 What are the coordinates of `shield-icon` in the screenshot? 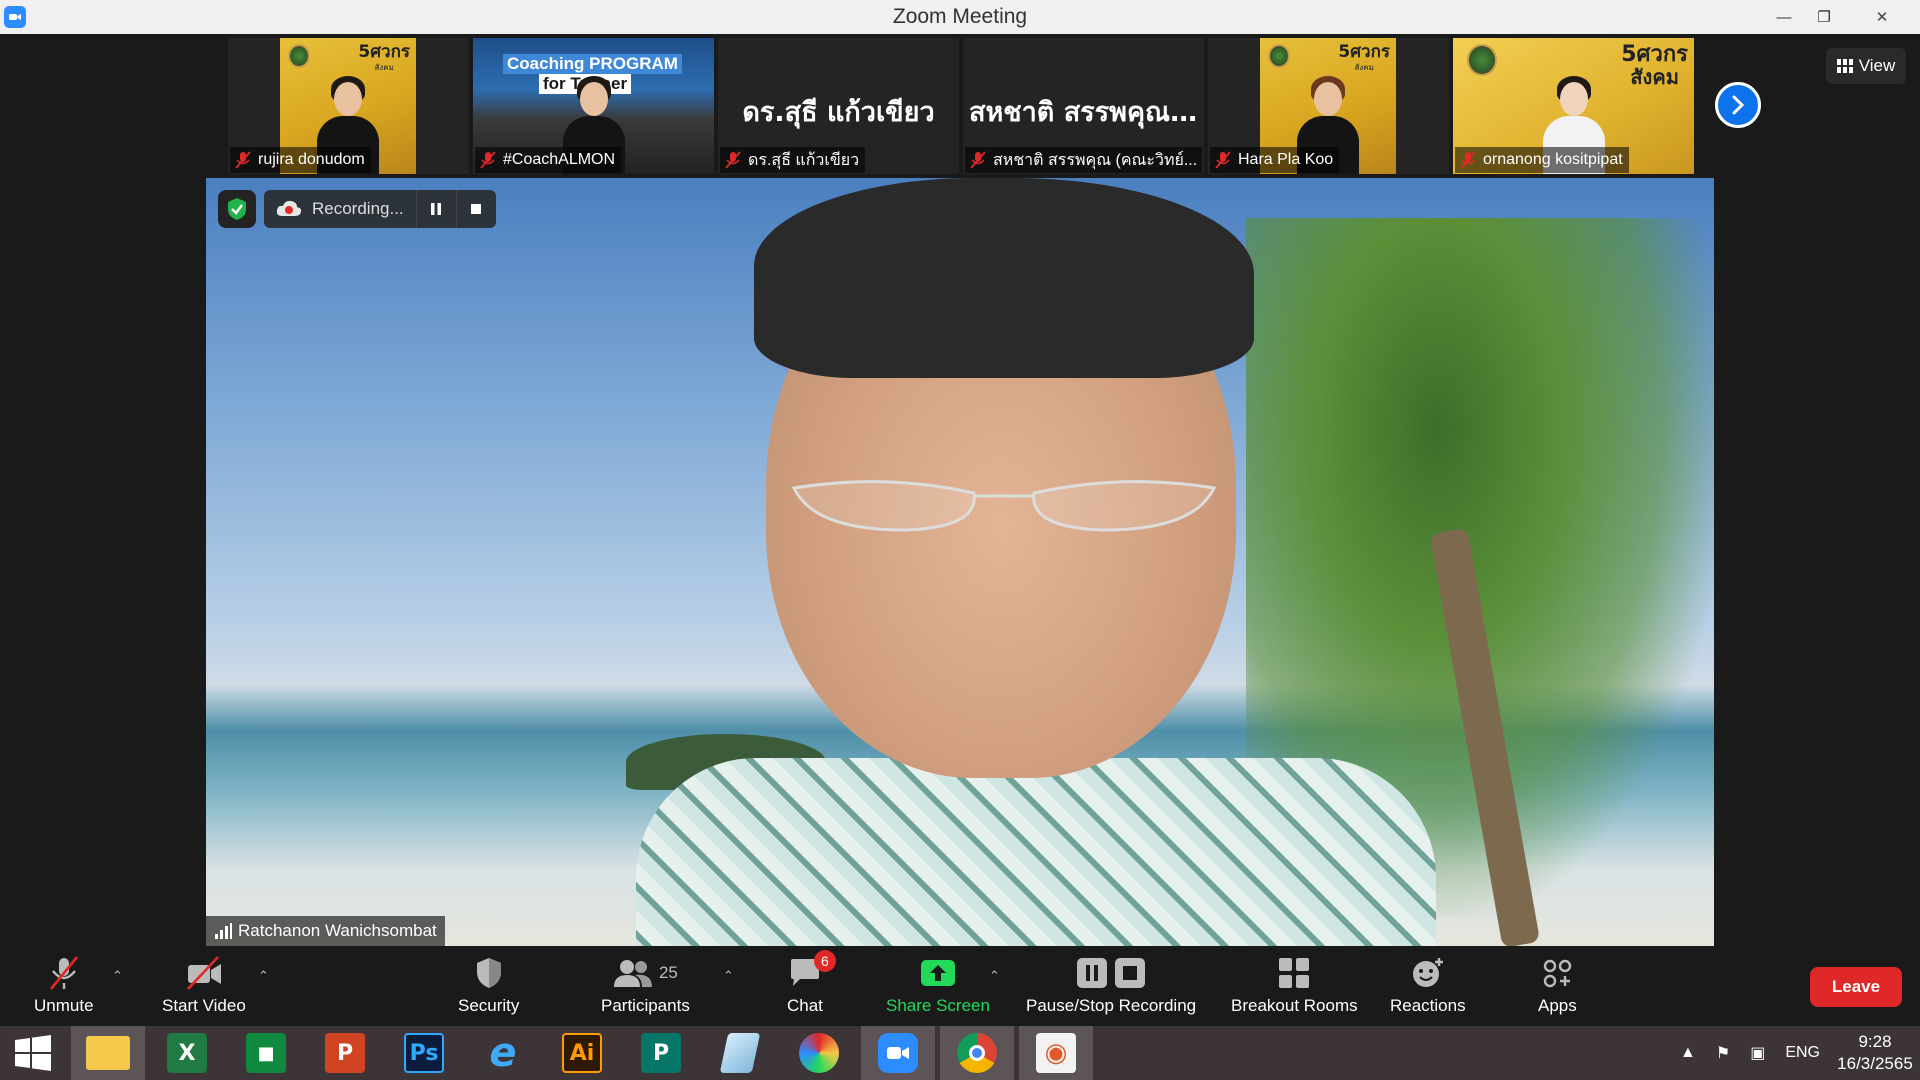 It's located at (488, 973).